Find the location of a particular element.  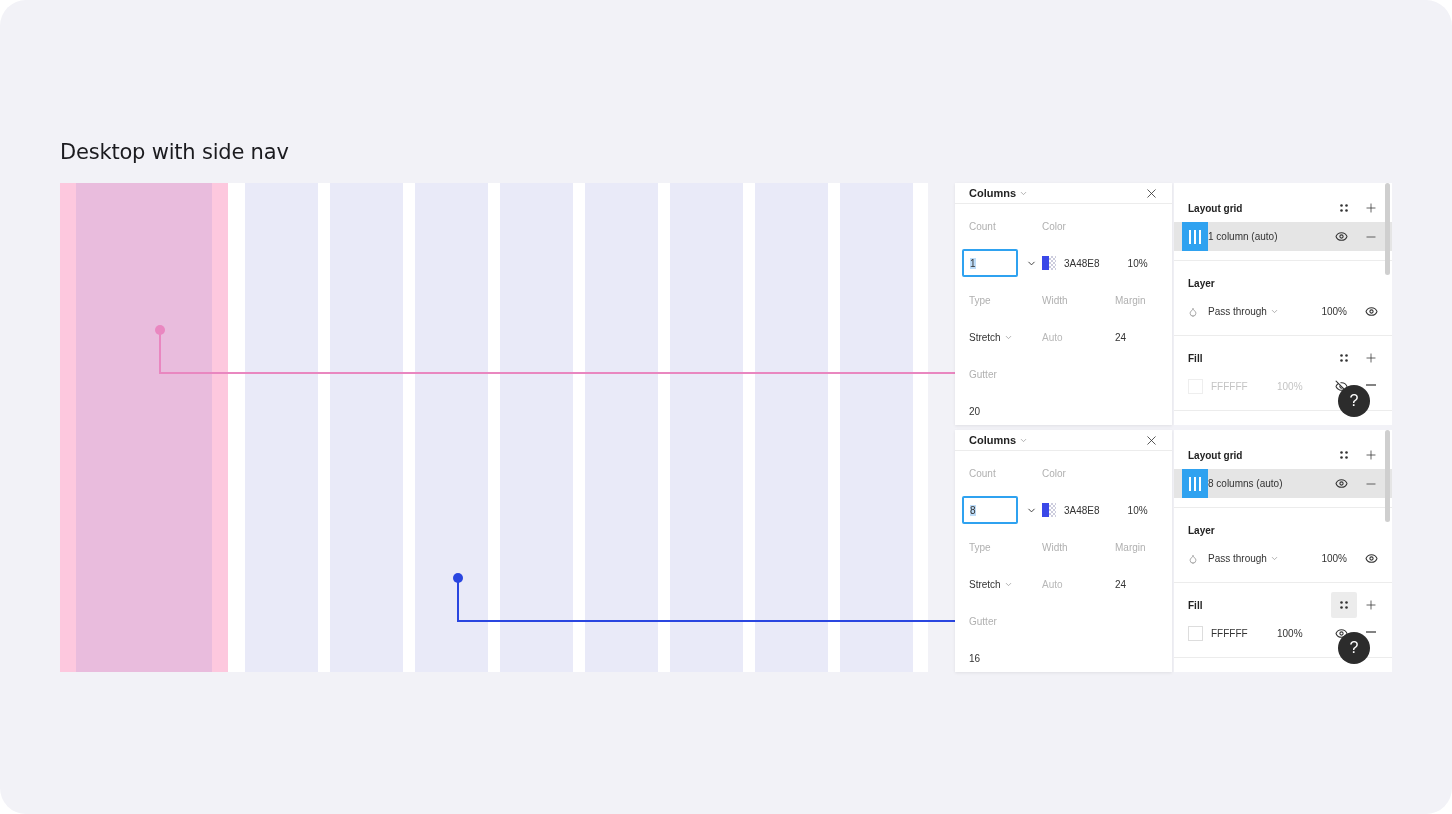

fill-opacity: 100% is located at coordinates (1290, 633).